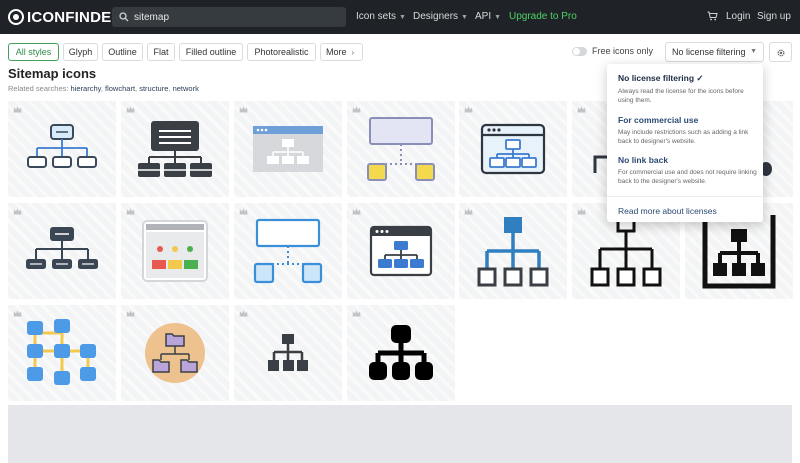 The width and height of the screenshot is (800, 463). What do you see at coordinates (38, 88) in the screenshot?
I see `related-label: Related searches:` at bounding box center [38, 88].